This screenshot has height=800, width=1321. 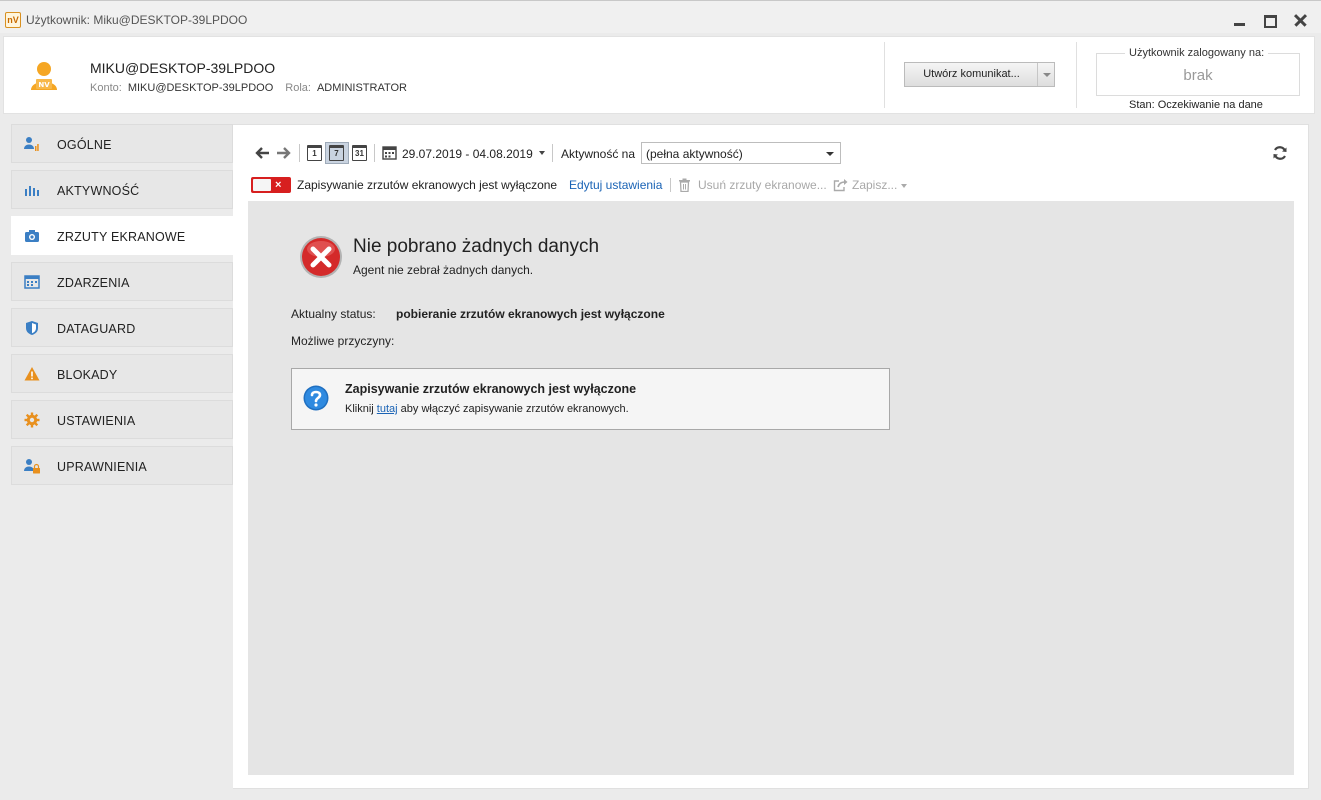 I want to click on activity-select: (pełna aktywność), so click(x=741, y=153).